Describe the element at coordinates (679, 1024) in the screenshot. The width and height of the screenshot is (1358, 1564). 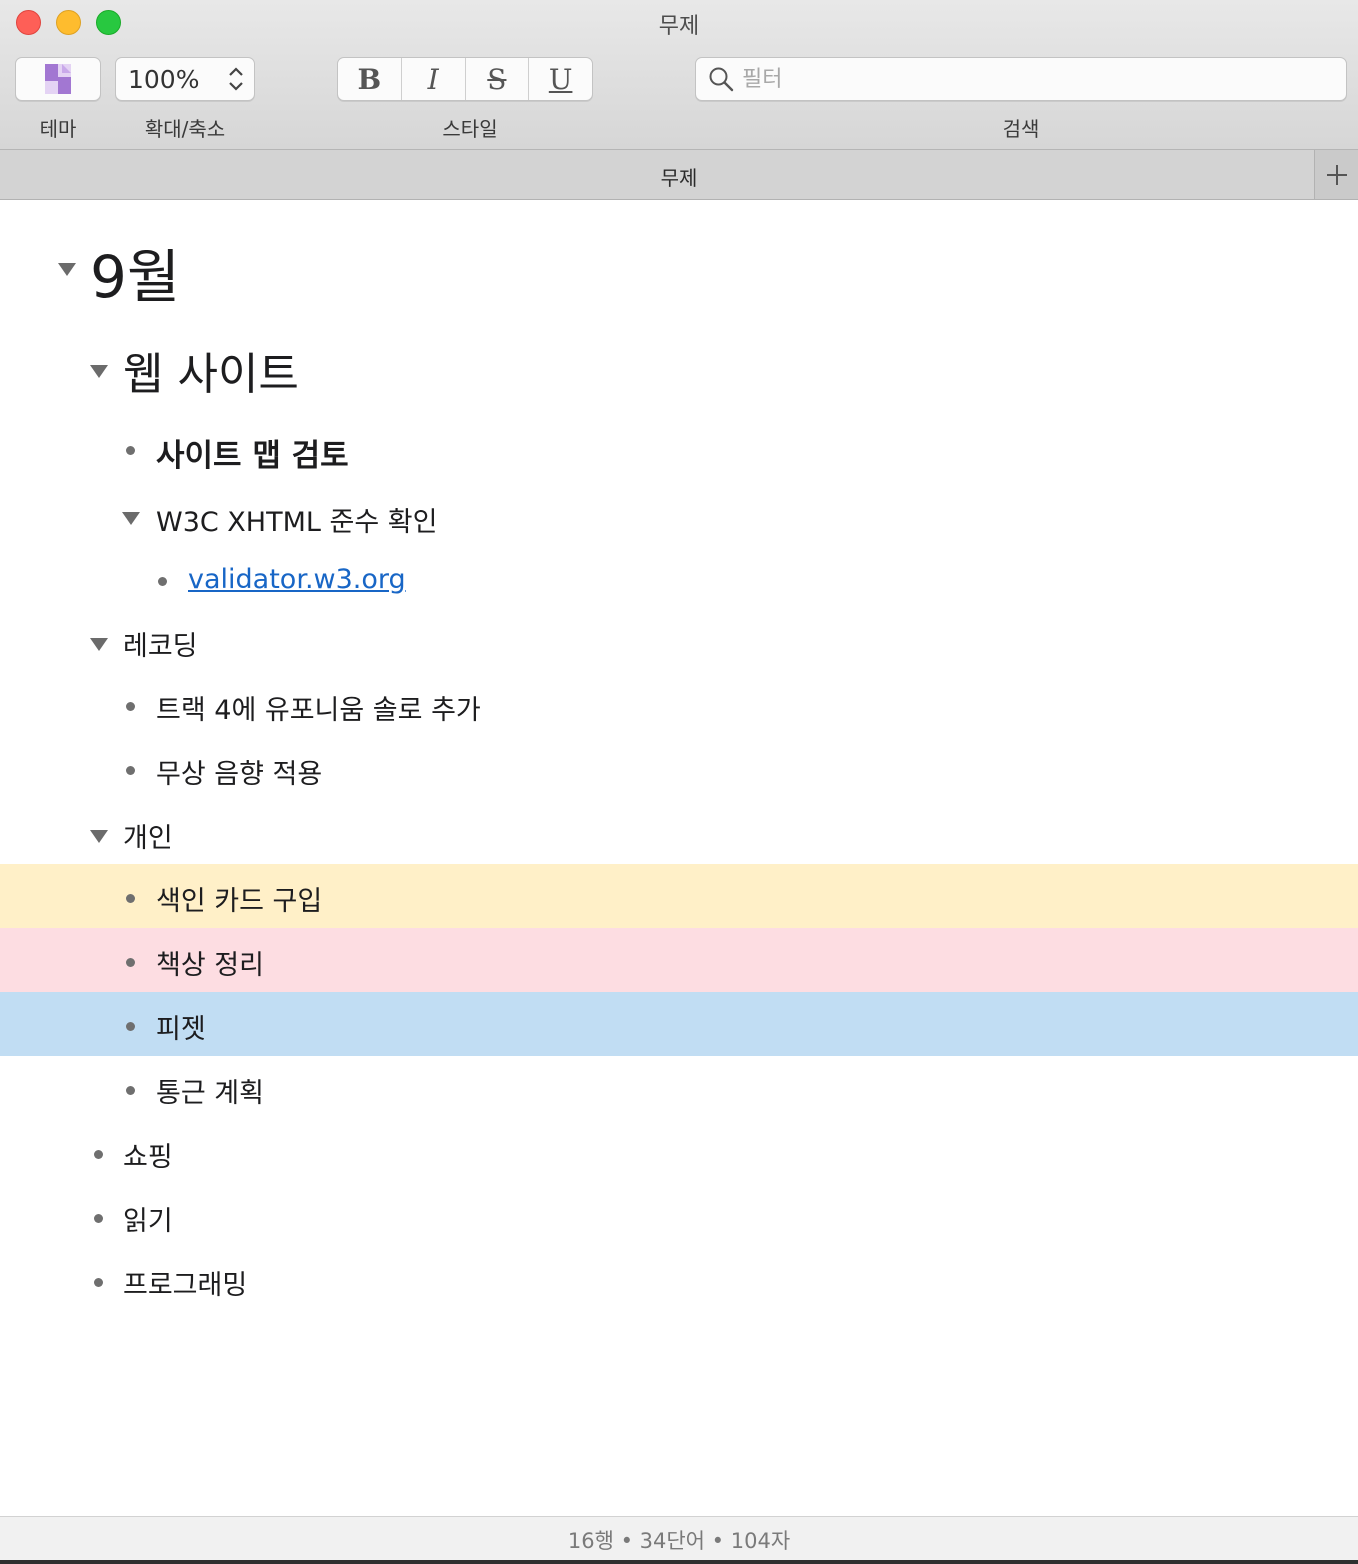
I see `outline-row-highlighted: 피젯` at that location.